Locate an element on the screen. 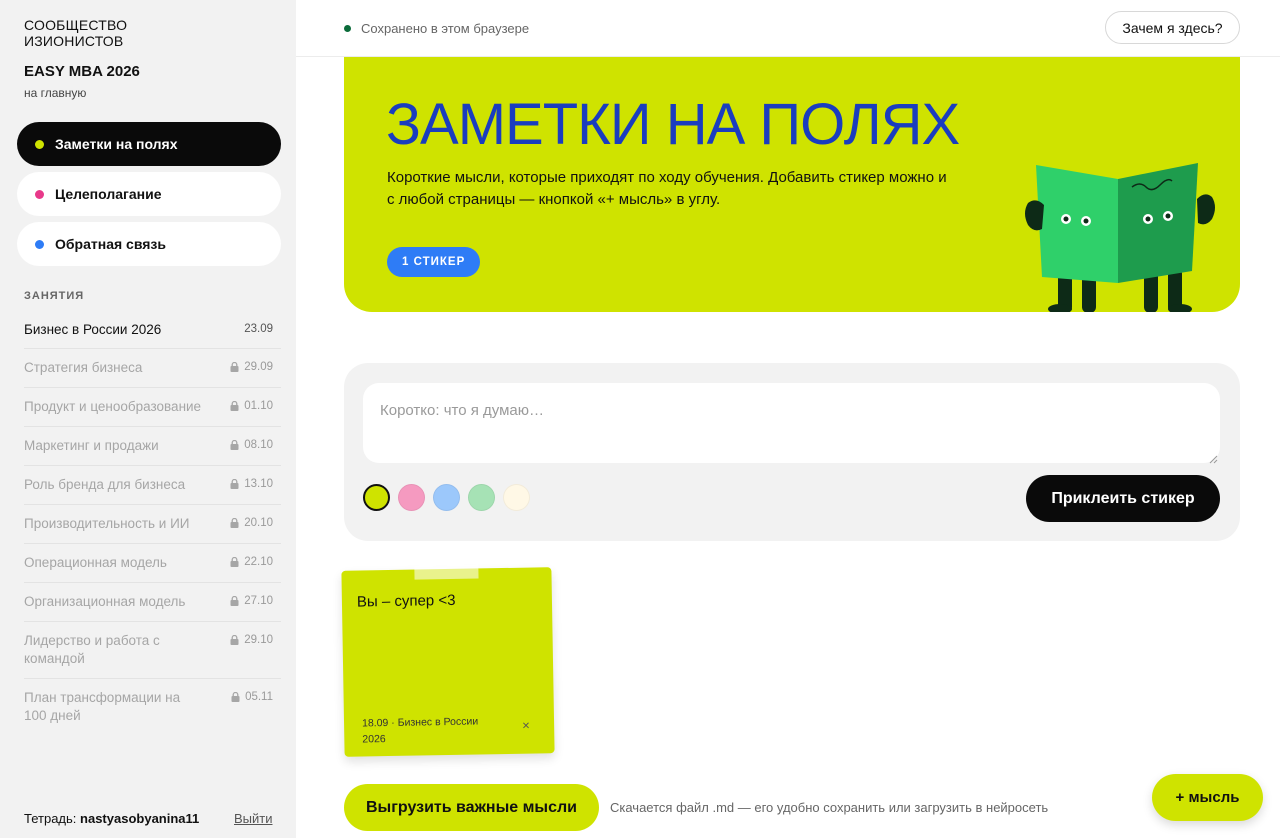  sticker-composer: Приклеить стикер is located at coordinates (792, 452).